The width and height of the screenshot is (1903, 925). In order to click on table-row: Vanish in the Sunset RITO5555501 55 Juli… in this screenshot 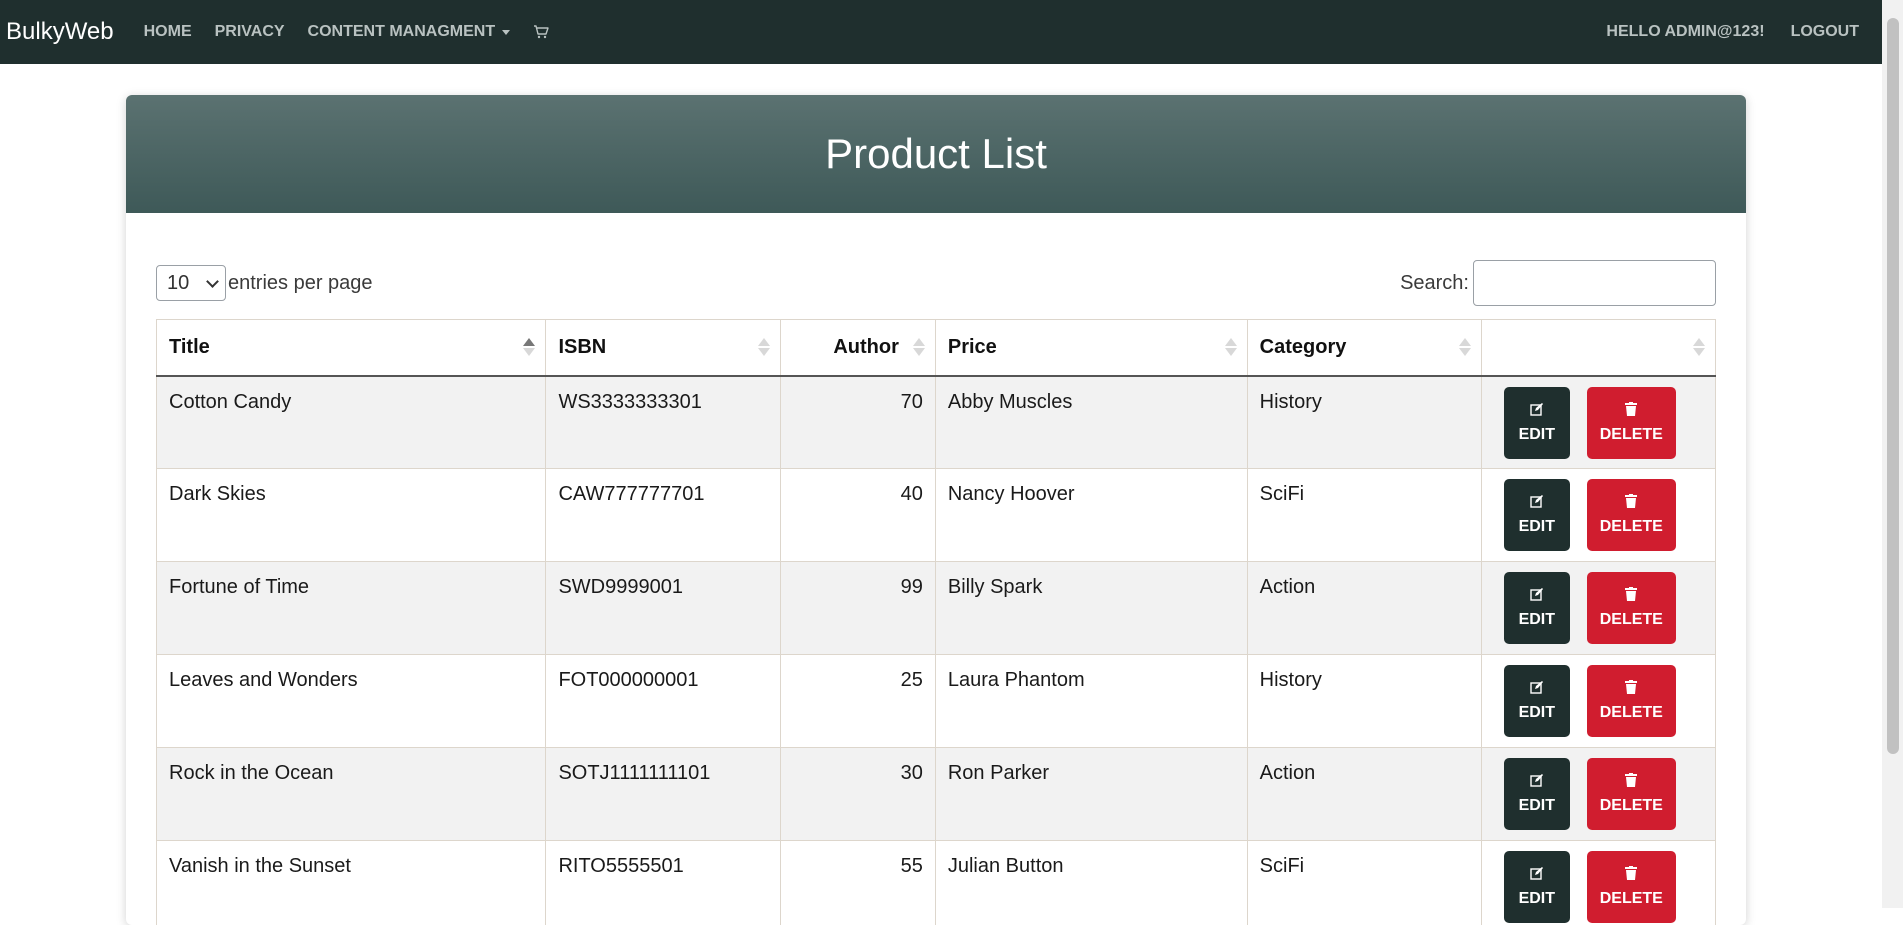, I will do `click(936, 883)`.